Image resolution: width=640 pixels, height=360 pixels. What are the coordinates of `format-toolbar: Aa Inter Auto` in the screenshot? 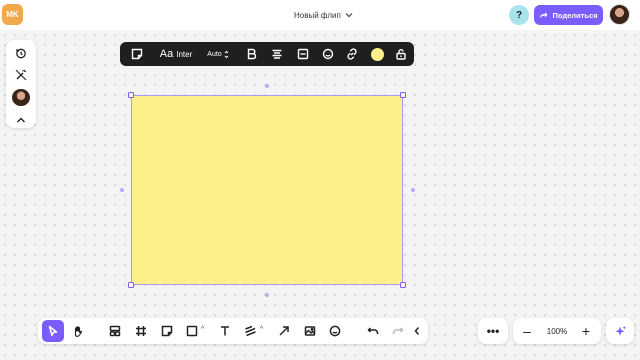 It's located at (267, 54).